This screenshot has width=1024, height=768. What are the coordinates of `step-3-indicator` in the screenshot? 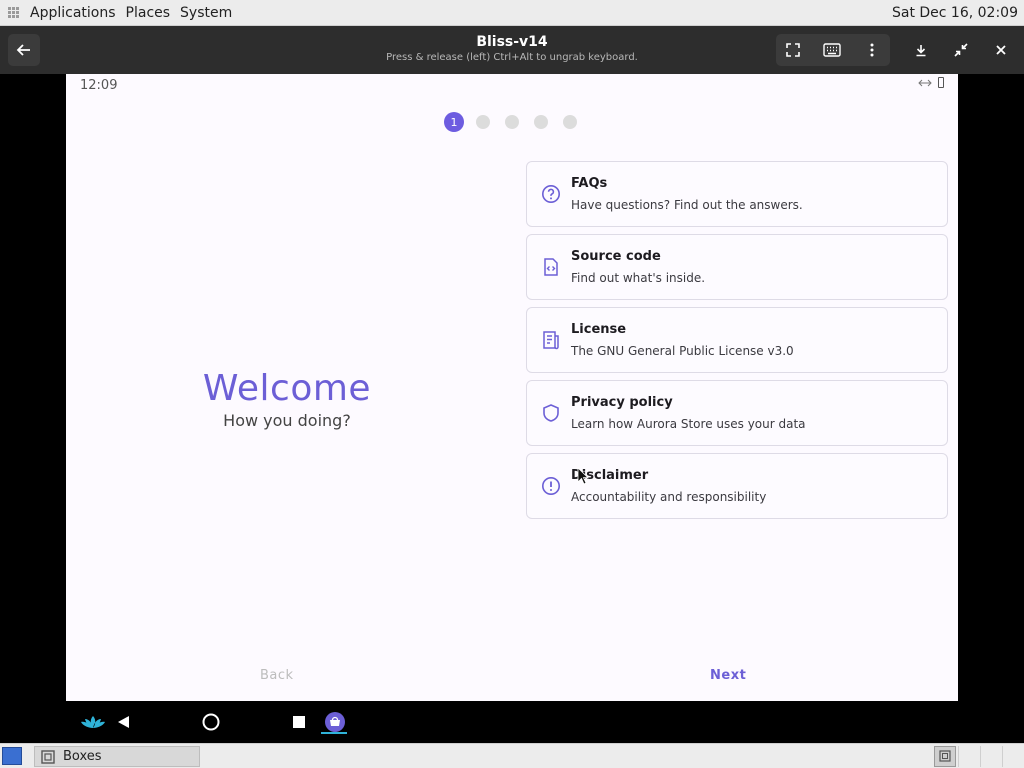 It's located at (512, 122).